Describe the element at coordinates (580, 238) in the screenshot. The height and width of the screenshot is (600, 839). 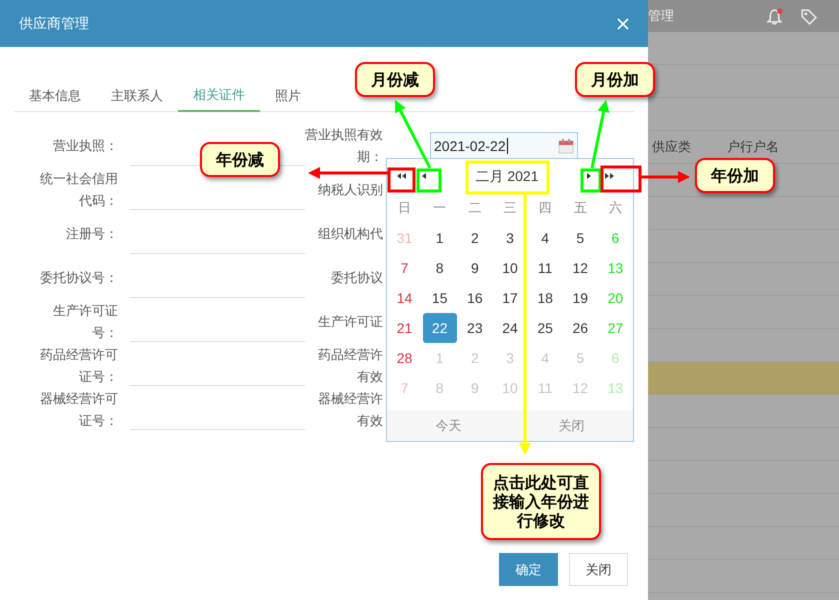
I see `calendar-day: 5` at that location.